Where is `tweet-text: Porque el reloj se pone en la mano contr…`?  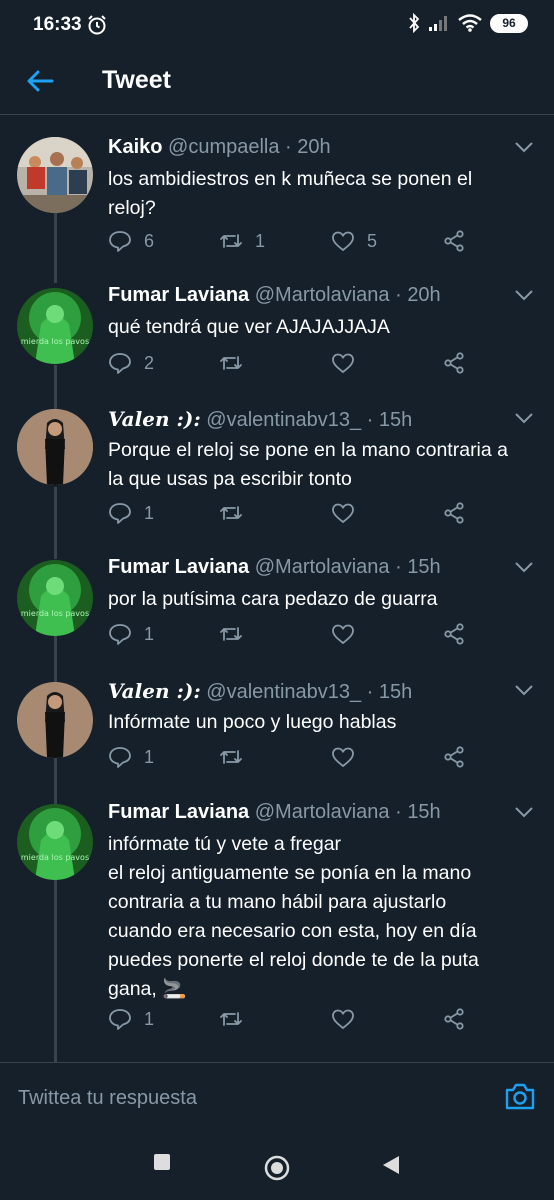 tweet-text: Porque el reloj se pone en la mano contr… is located at coordinates (308, 464).